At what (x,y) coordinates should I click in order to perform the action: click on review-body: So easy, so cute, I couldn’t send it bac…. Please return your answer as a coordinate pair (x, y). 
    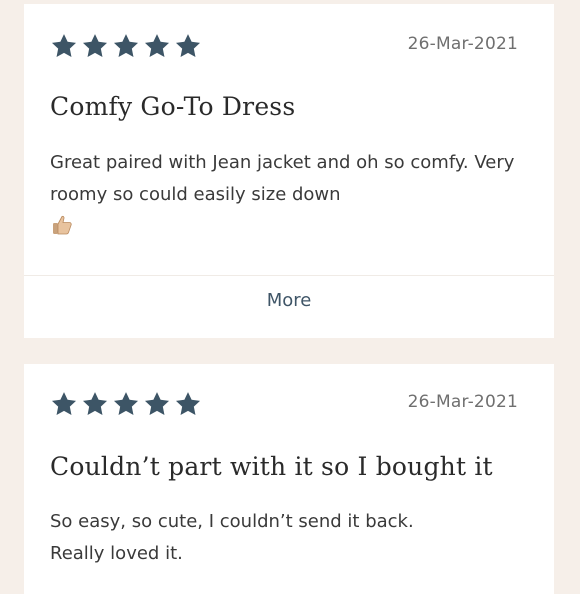
    Looking at the image, I should click on (290, 538).